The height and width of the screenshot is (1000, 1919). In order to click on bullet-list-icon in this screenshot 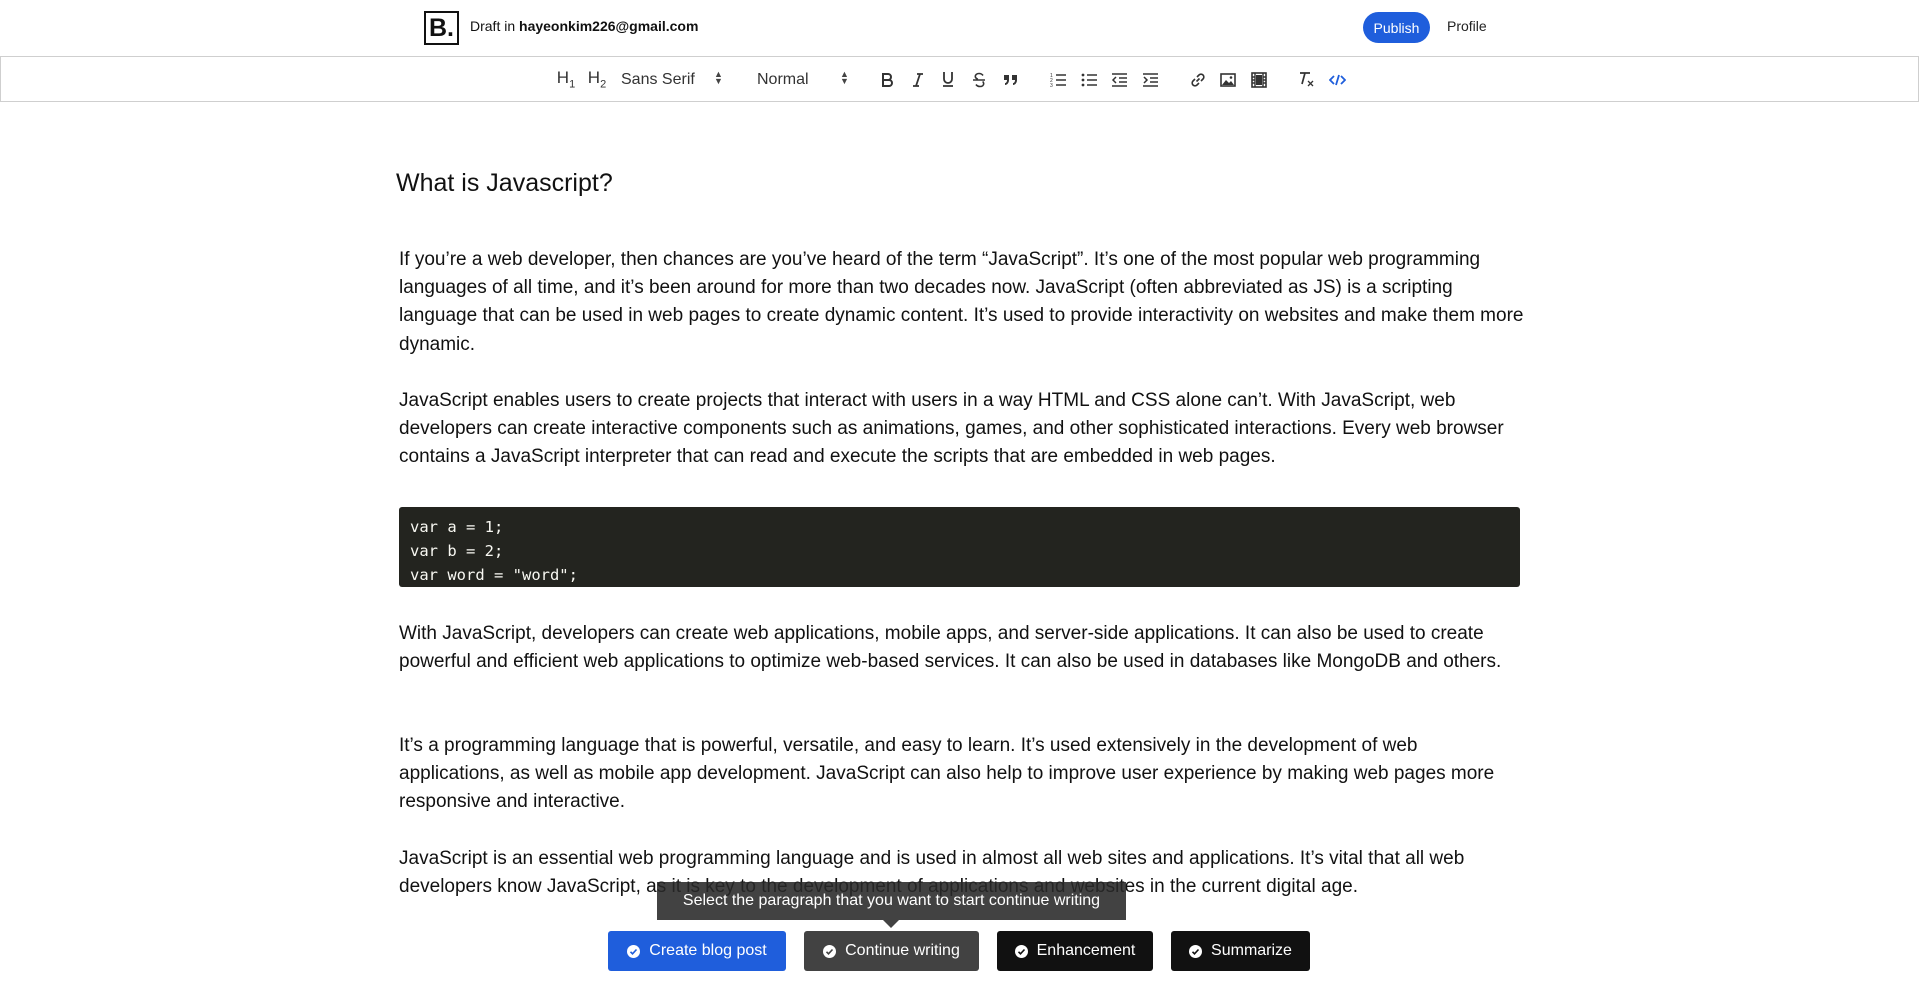, I will do `click(1089, 79)`.